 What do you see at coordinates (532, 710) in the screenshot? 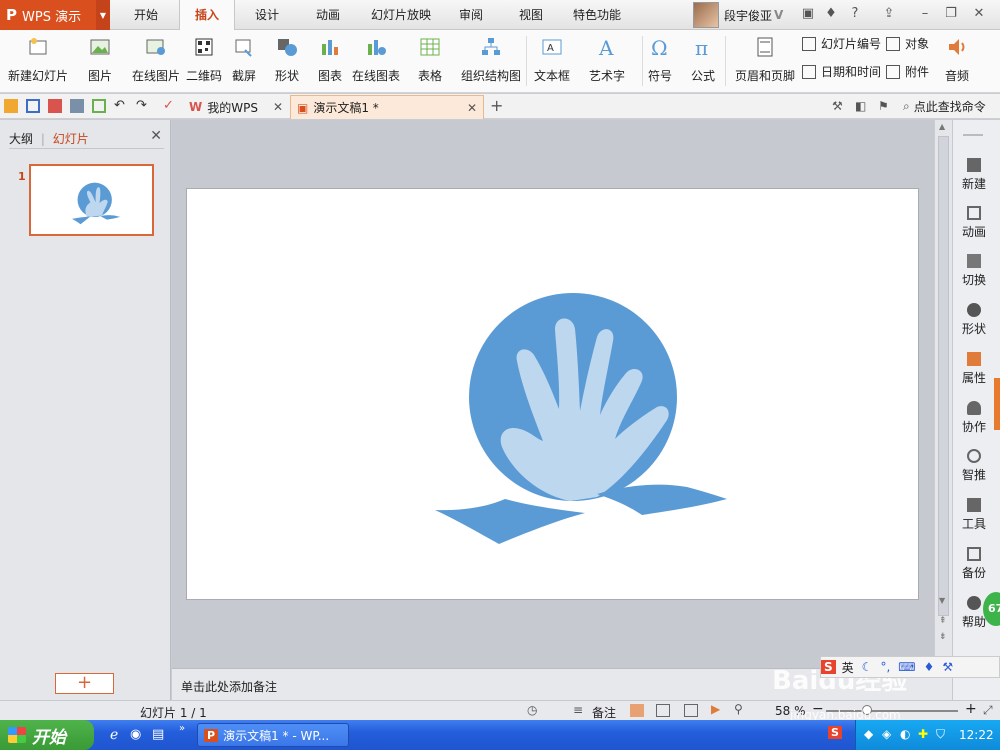
I see `history-icon: ◷` at bounding box center [532, 710].